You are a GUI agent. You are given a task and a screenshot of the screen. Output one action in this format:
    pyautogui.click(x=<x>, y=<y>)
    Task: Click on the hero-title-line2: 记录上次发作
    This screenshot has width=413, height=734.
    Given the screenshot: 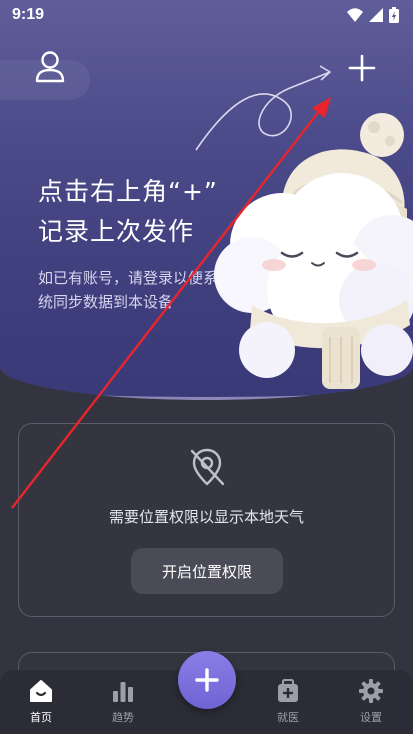 What is the action you would take?
    pyautogui.click(x=116, y=231)
    